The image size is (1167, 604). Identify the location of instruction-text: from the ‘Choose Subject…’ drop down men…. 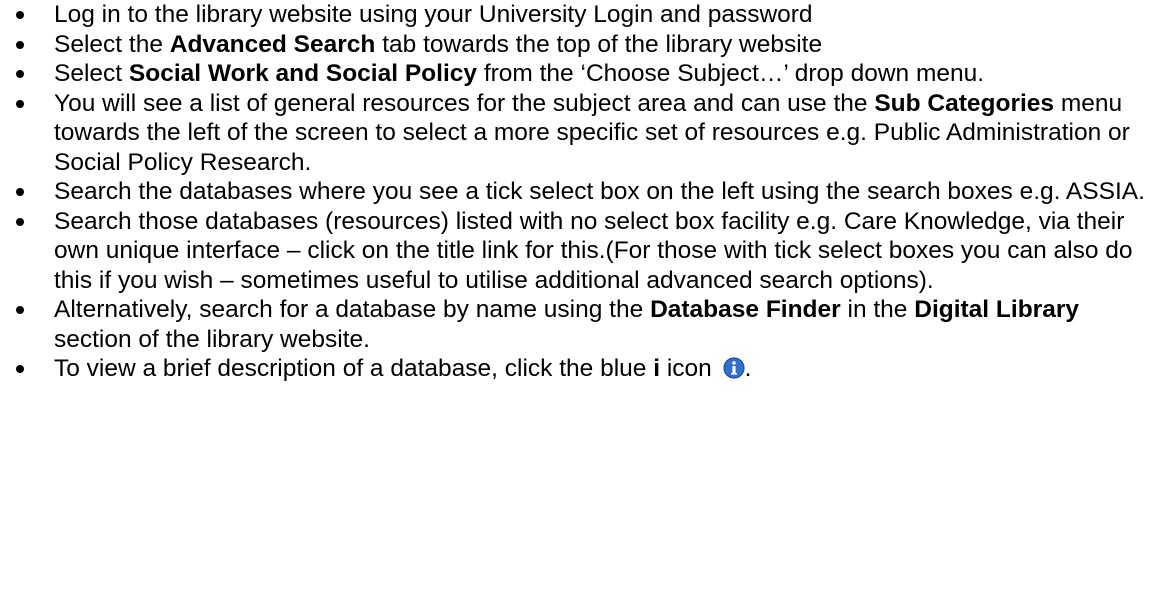
(731, 73).